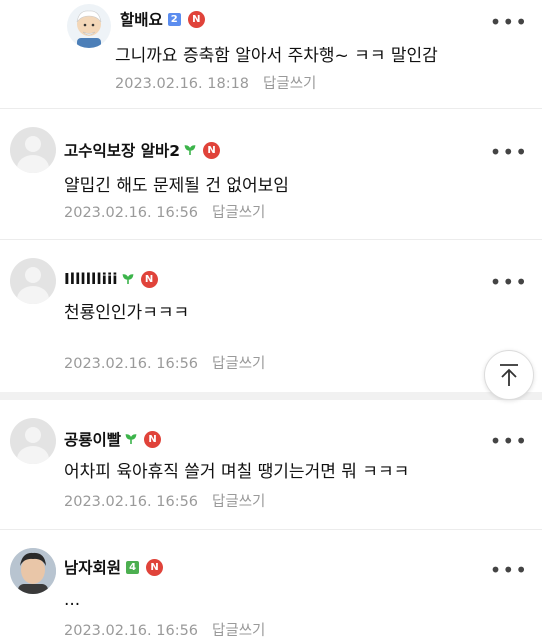 The image size is (542, 640). I want to click on comment-time: 2023.02.16. 18:18, so click(182, 84).